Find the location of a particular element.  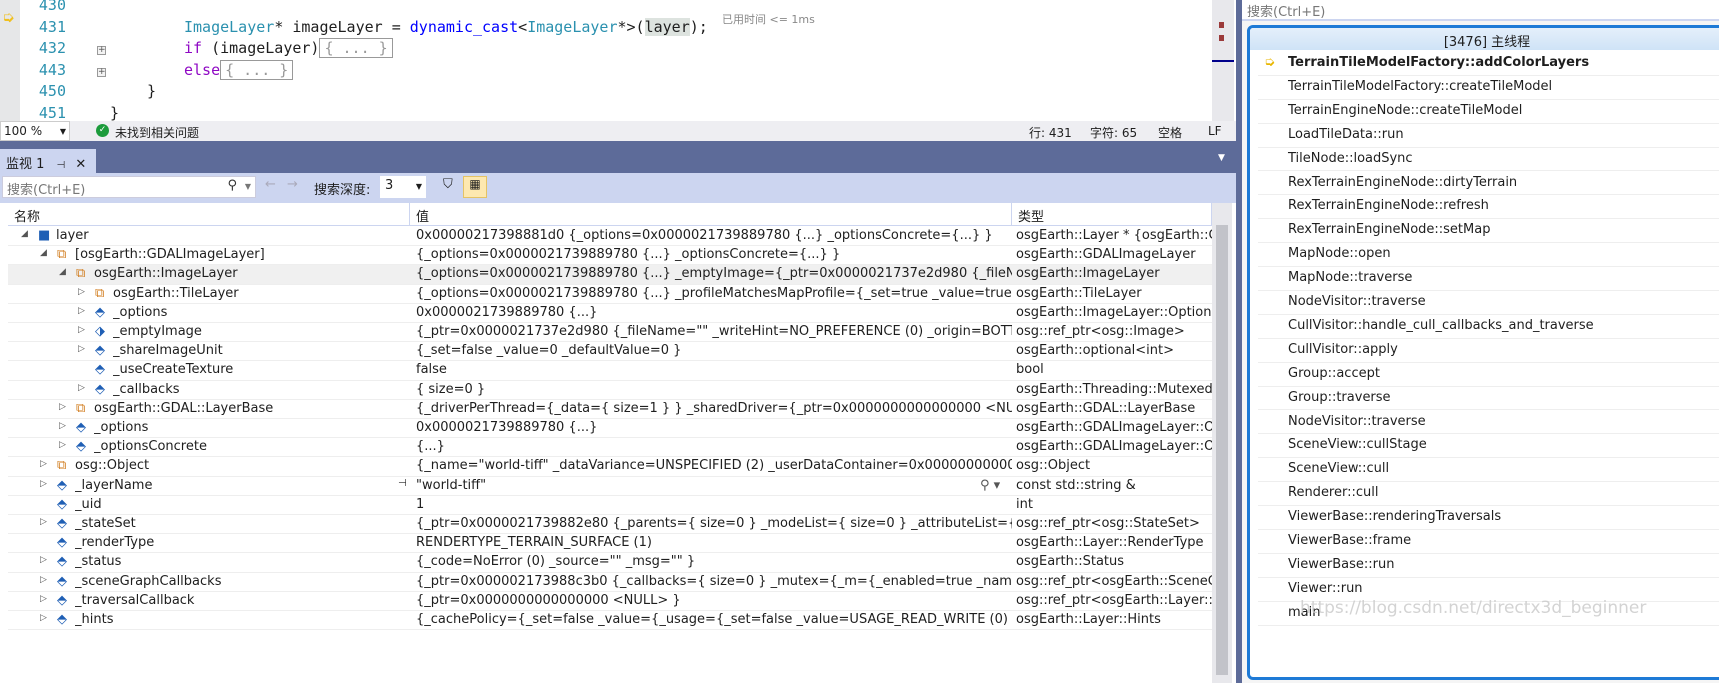

column-header-value: 值 is located at coordinates (711, 214).